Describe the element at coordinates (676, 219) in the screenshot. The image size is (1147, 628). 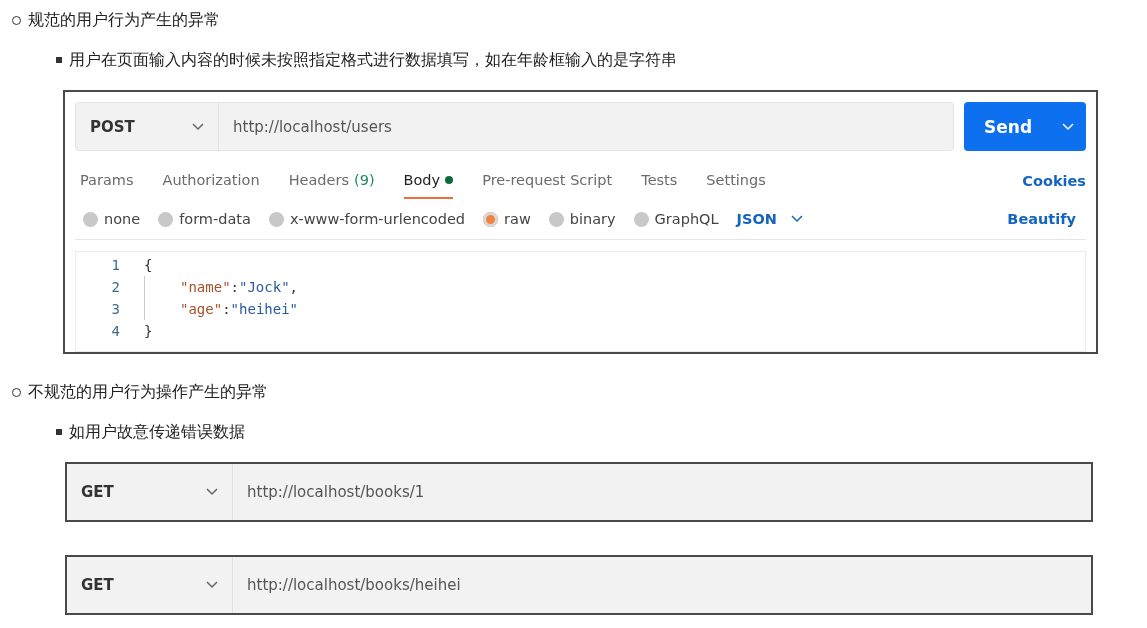
I see `body-type-radio: GraphQL` at that location.